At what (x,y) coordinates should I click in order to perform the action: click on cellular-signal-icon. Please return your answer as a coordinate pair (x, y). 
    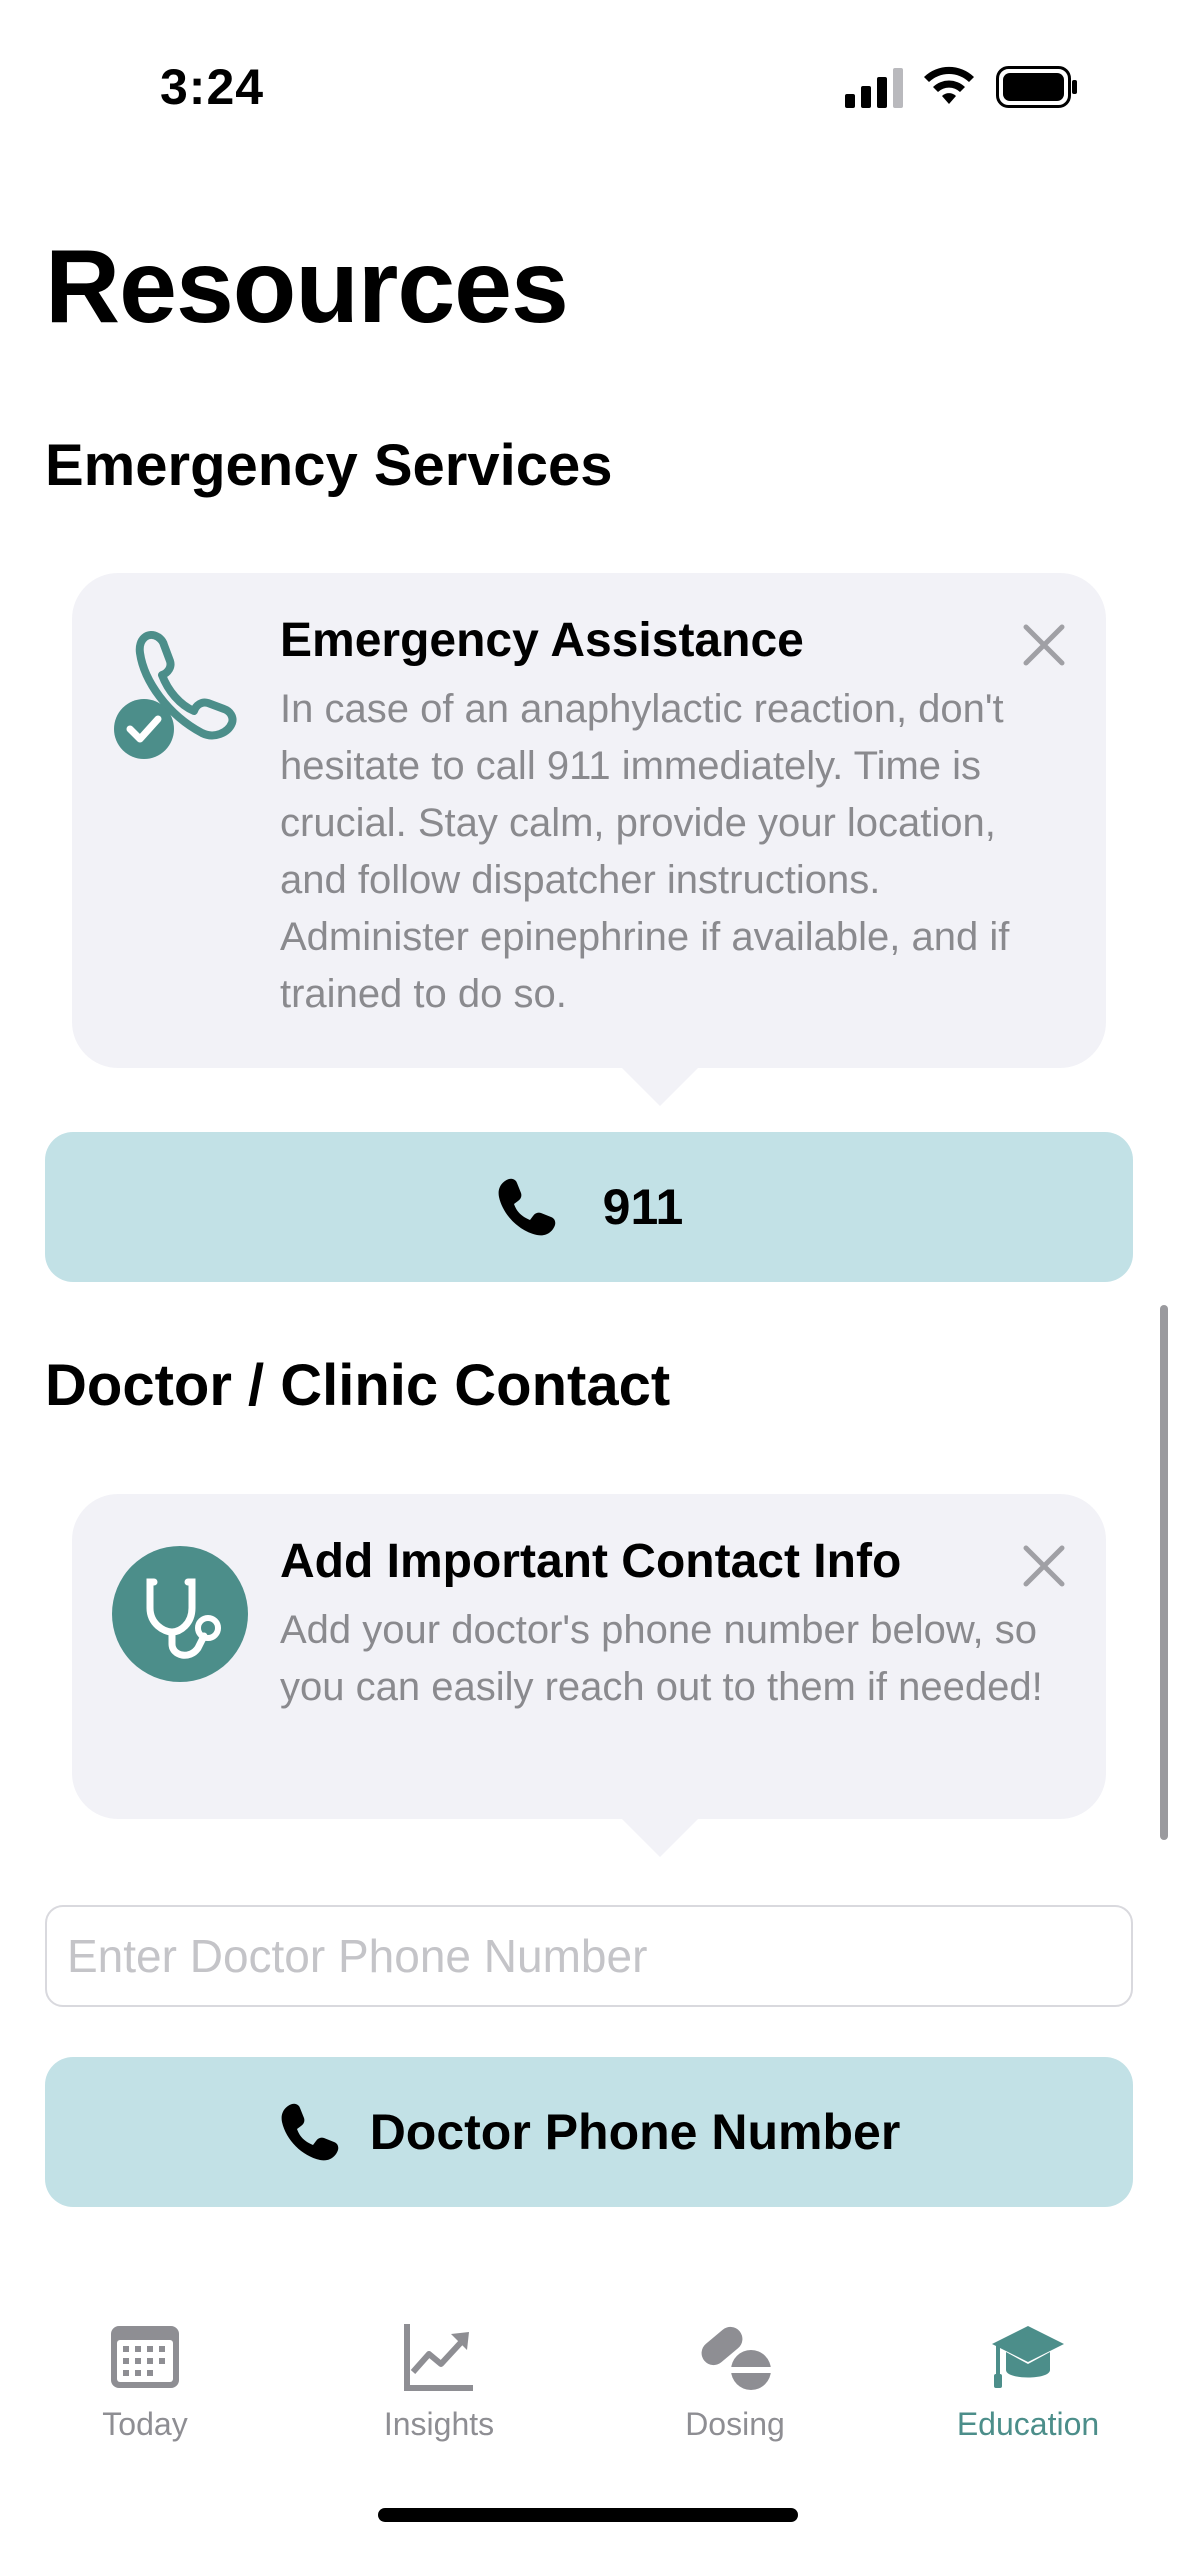
    Looking at the image, I should click on (874, 88).